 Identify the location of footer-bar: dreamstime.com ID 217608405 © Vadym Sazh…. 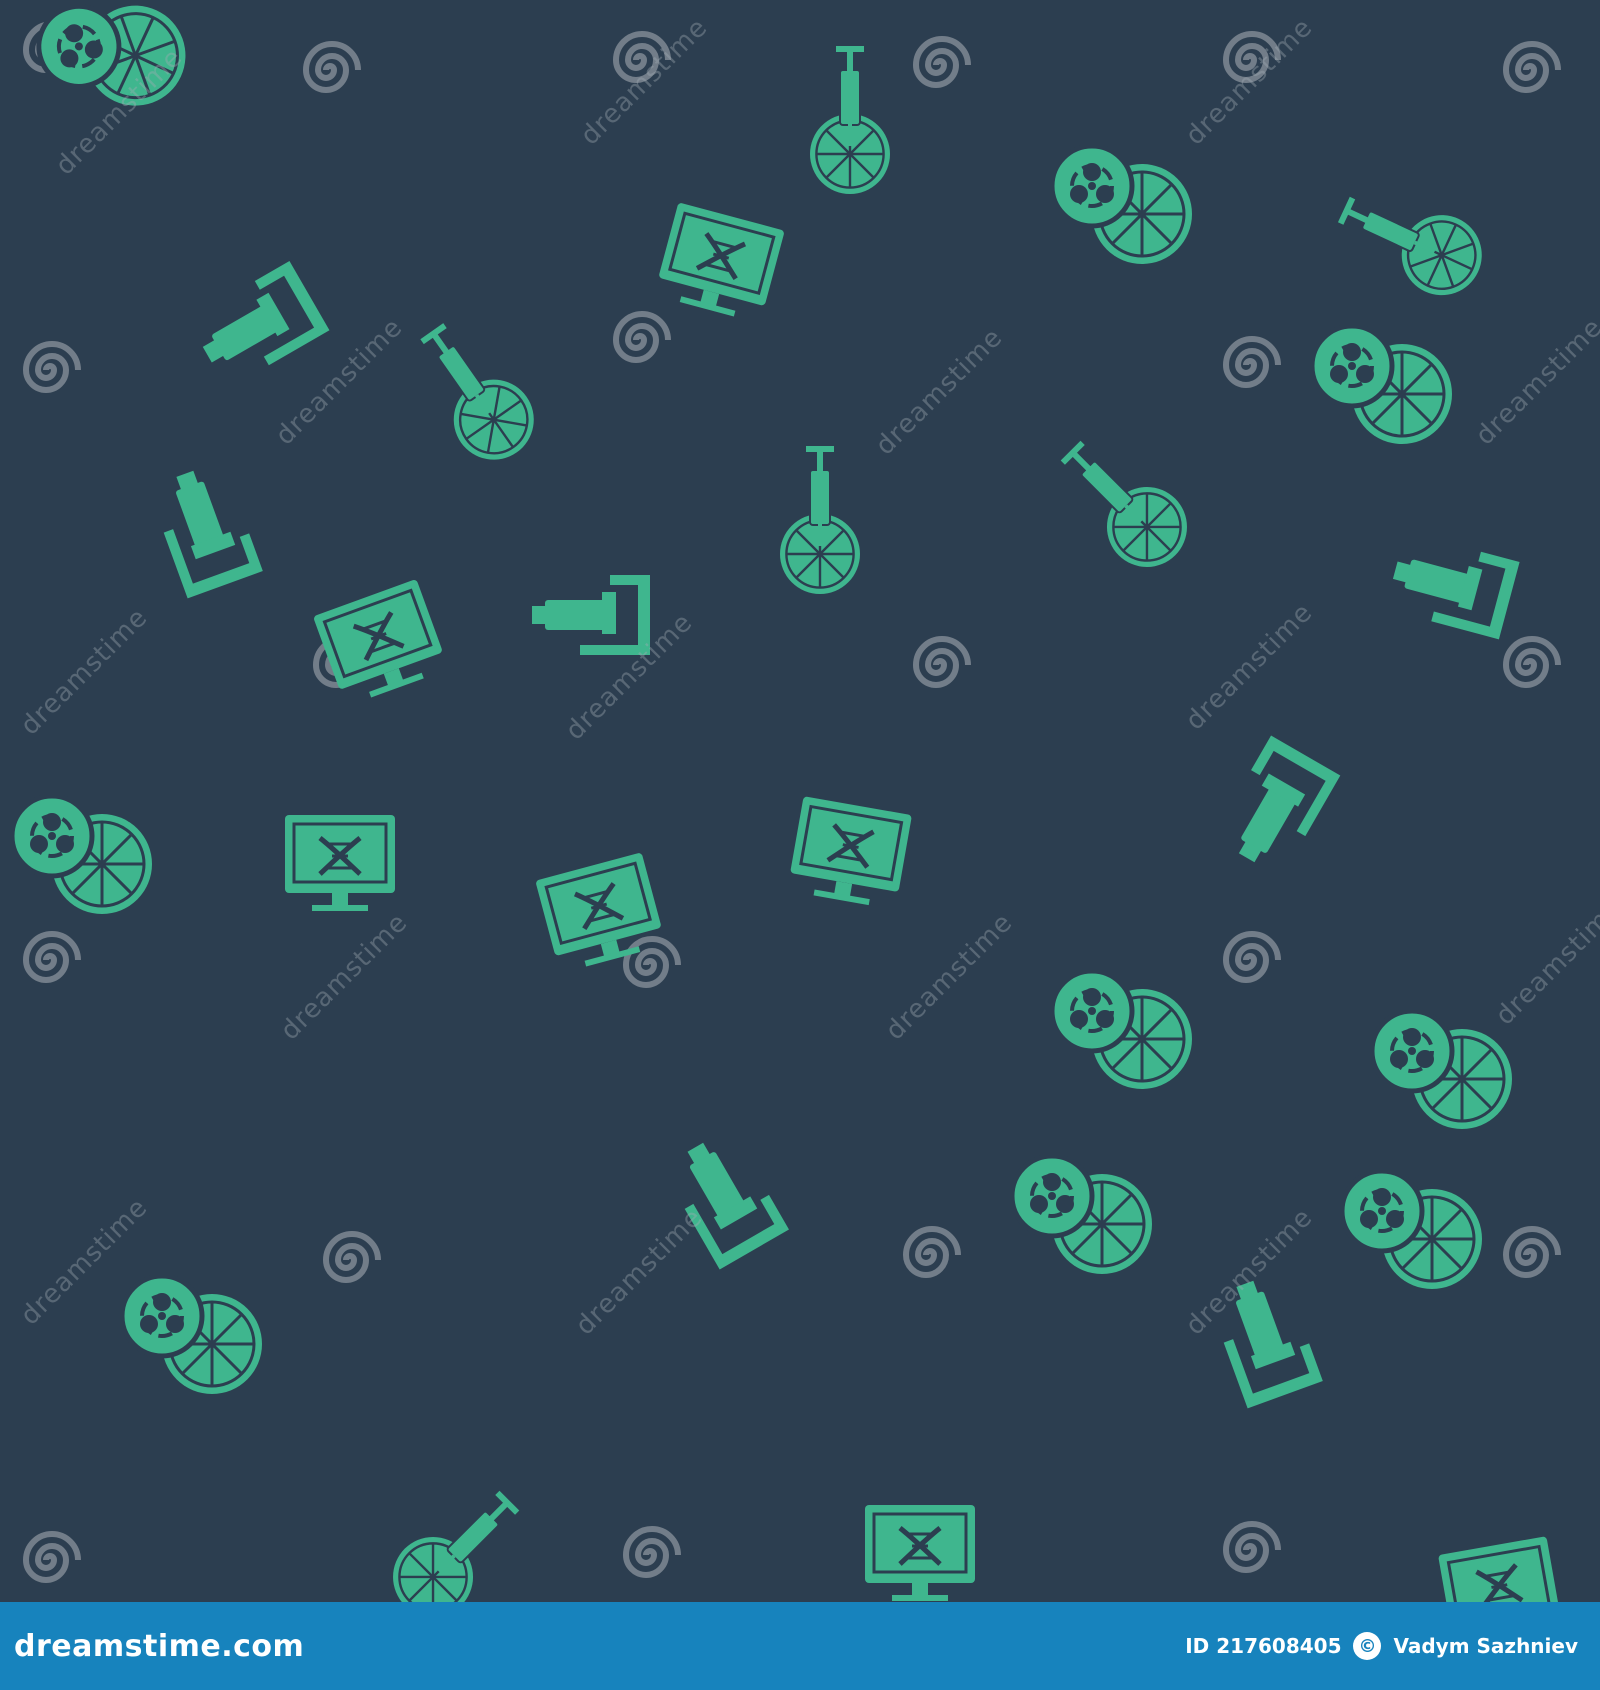
(800, 1646).